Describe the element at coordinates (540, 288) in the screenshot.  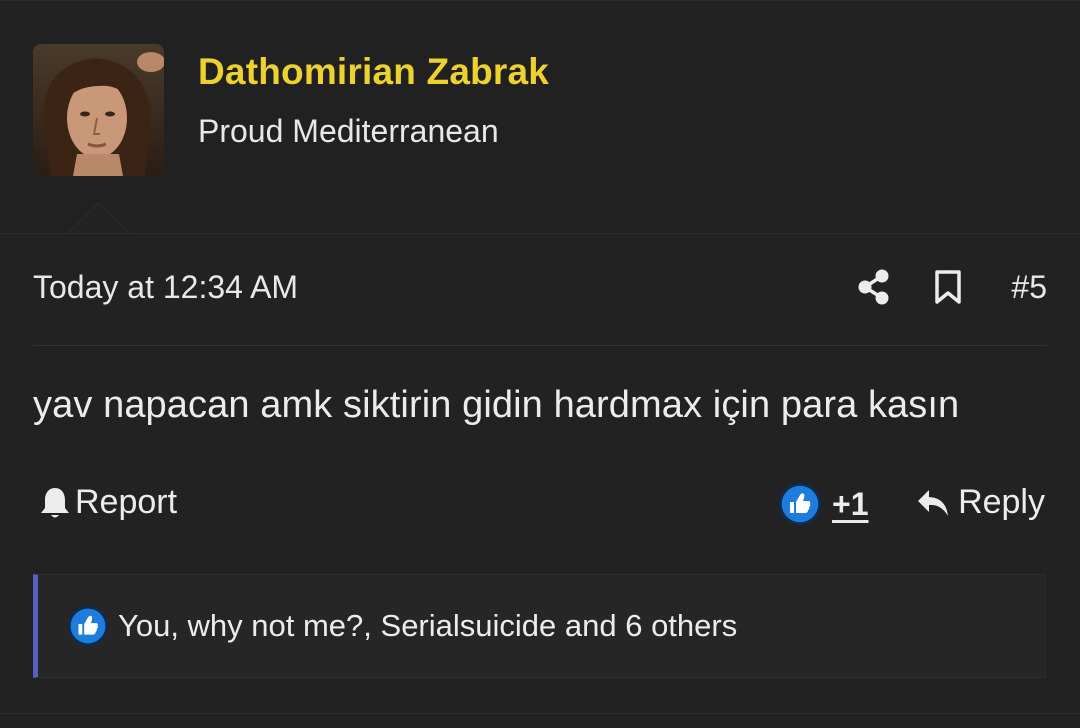
I see `post-meta: Today at 12:34 AM #5` at that location.